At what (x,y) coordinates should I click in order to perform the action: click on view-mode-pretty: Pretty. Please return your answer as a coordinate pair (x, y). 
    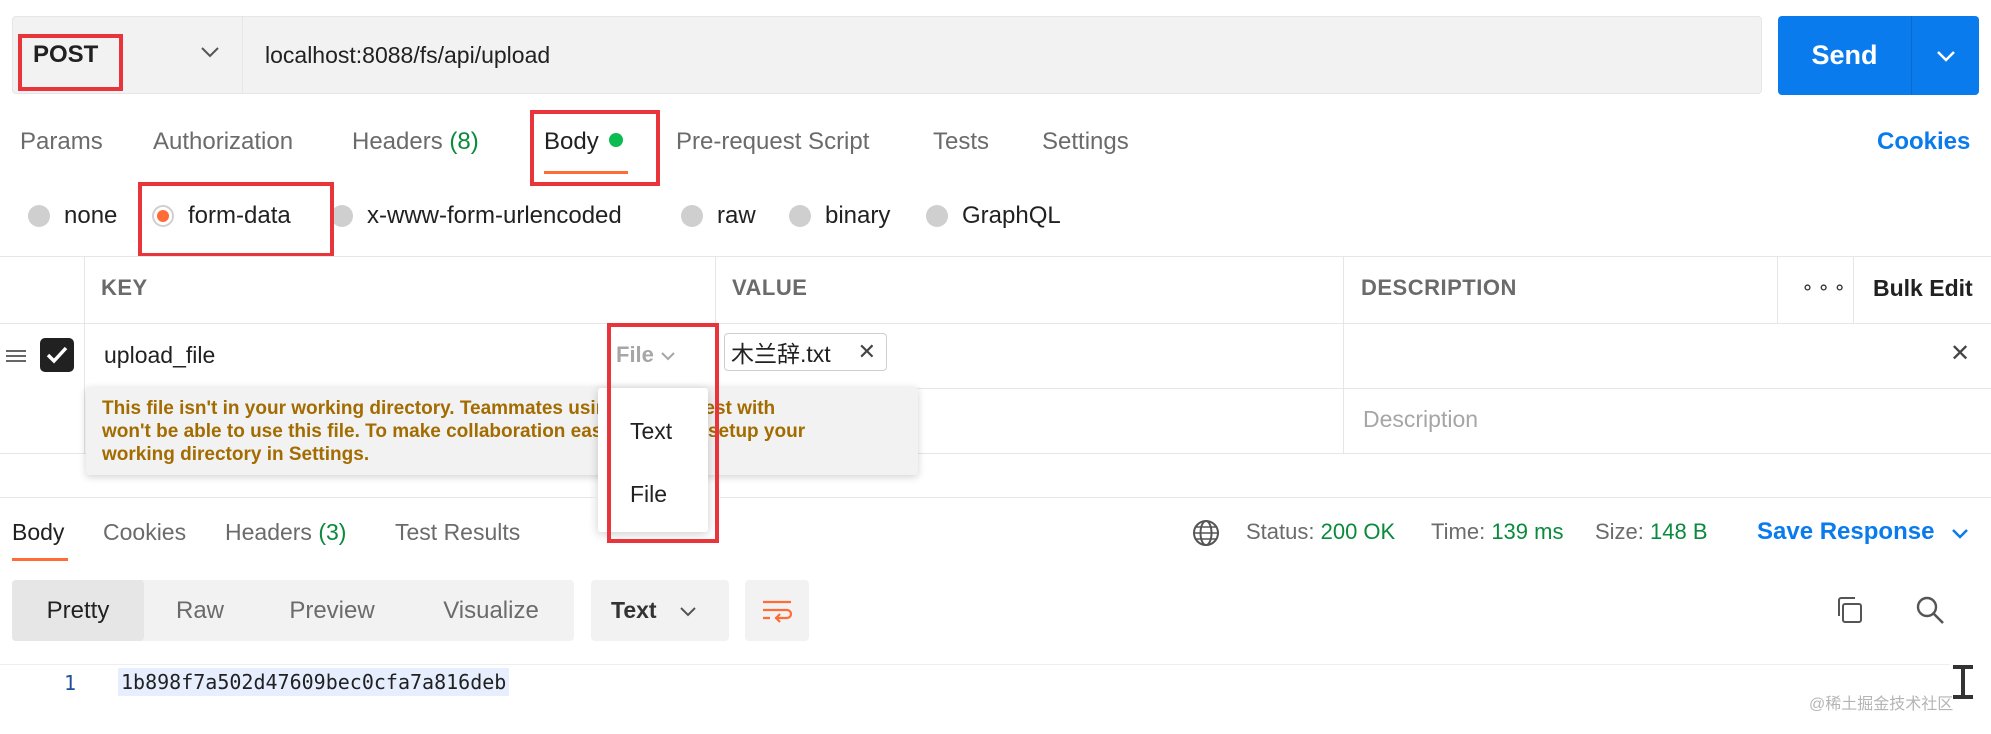
    Looking at the image, I should click on (78, 610).